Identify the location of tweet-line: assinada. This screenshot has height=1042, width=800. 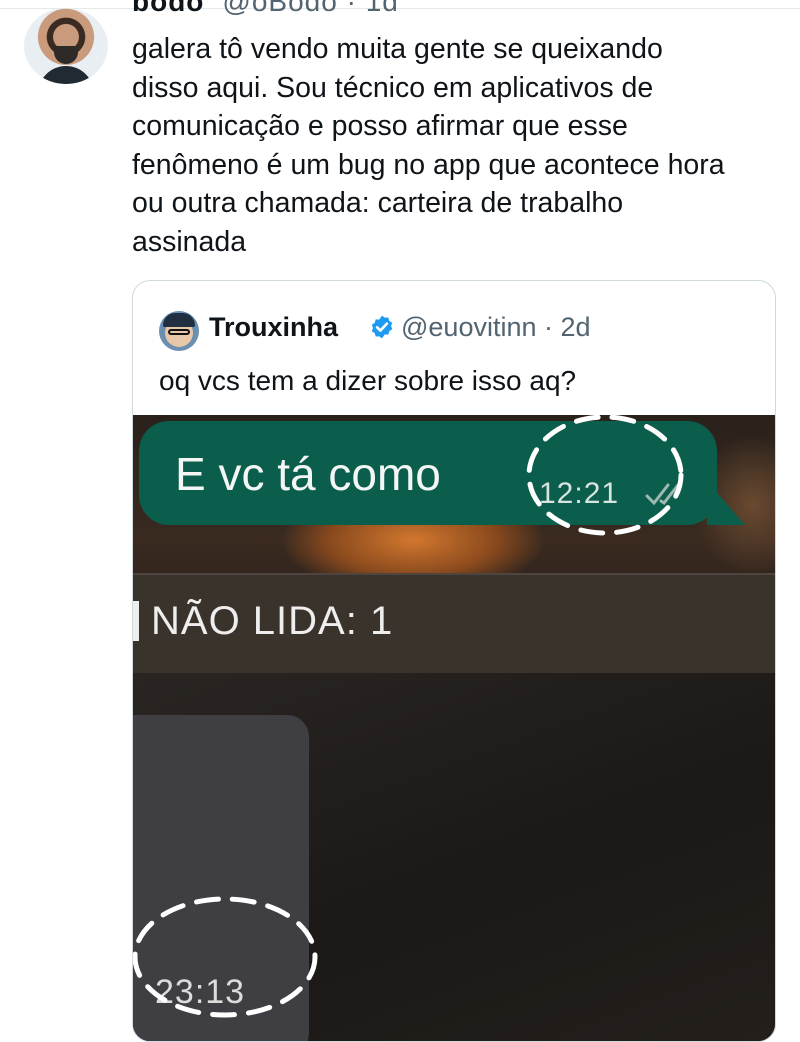
(189, 241).